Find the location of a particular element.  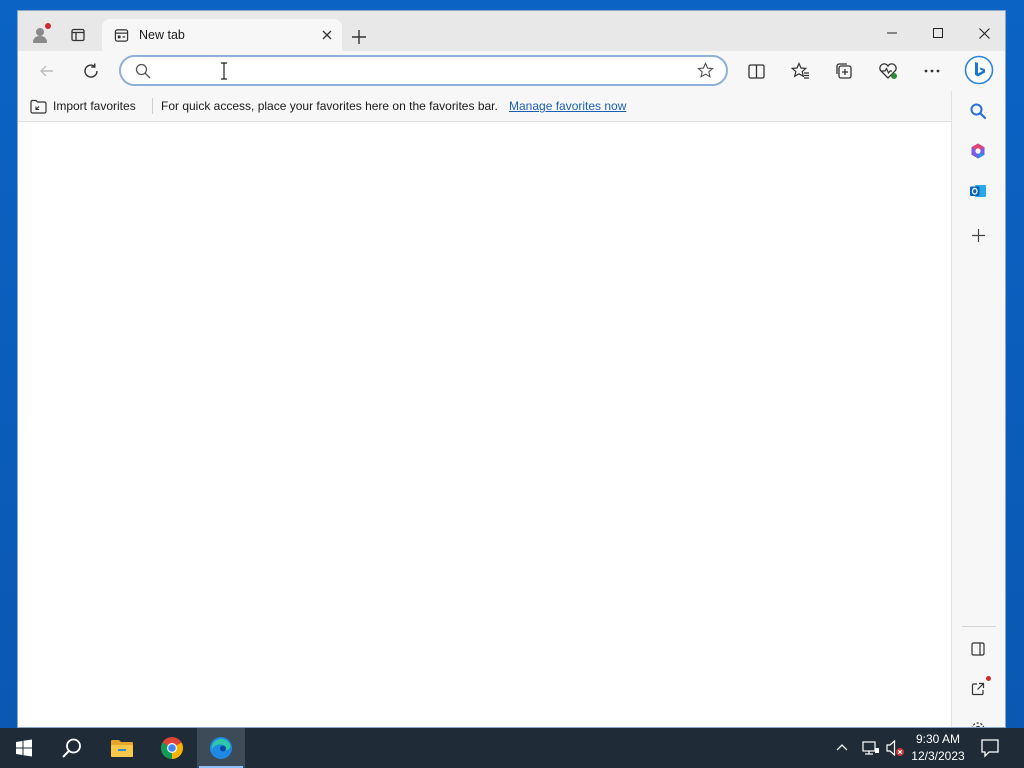

star-icon is located at coordinates (705, 70).